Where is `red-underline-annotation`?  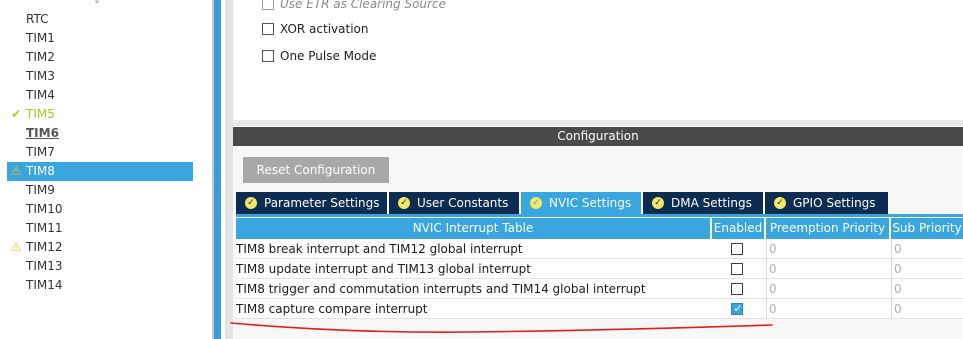
red-underline-annotation is located at coordinates (501, 327).